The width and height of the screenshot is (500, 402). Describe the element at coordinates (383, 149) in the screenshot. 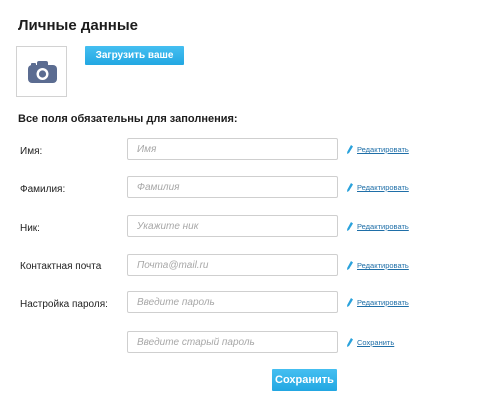

I see `edit-first-name-label: Редактировать` at that location.